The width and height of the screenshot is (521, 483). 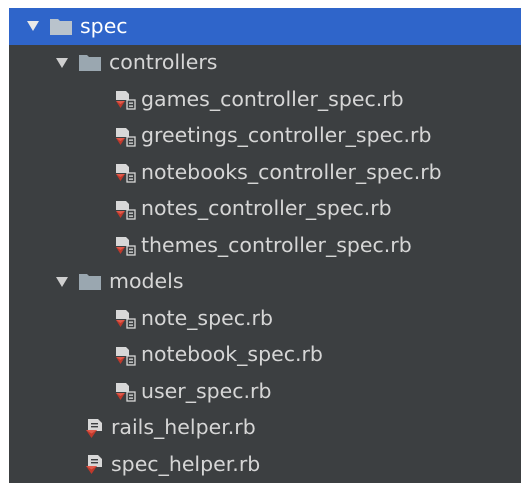 What do you see at coordinates (104, 25) in the screenshot?
I see `tree-item-label: spec` at bounding box center [104, 25].